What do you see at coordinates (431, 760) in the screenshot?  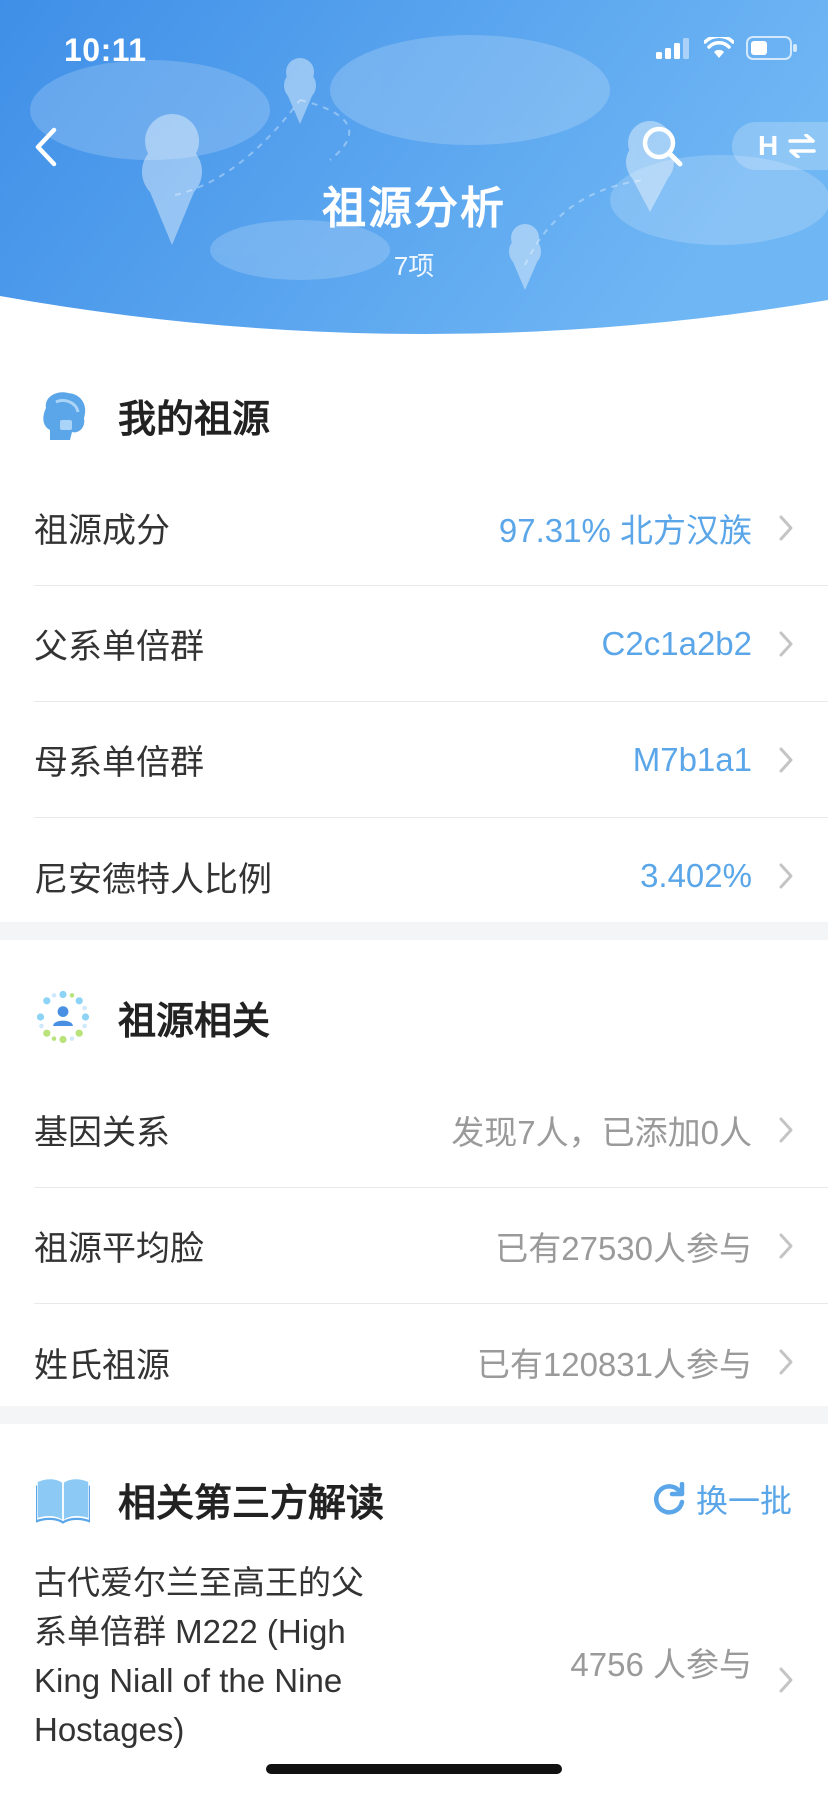 I see `maternal-haplogroup-row: 母系单倍群 M7b1a1` at bounding box center [431, 760].